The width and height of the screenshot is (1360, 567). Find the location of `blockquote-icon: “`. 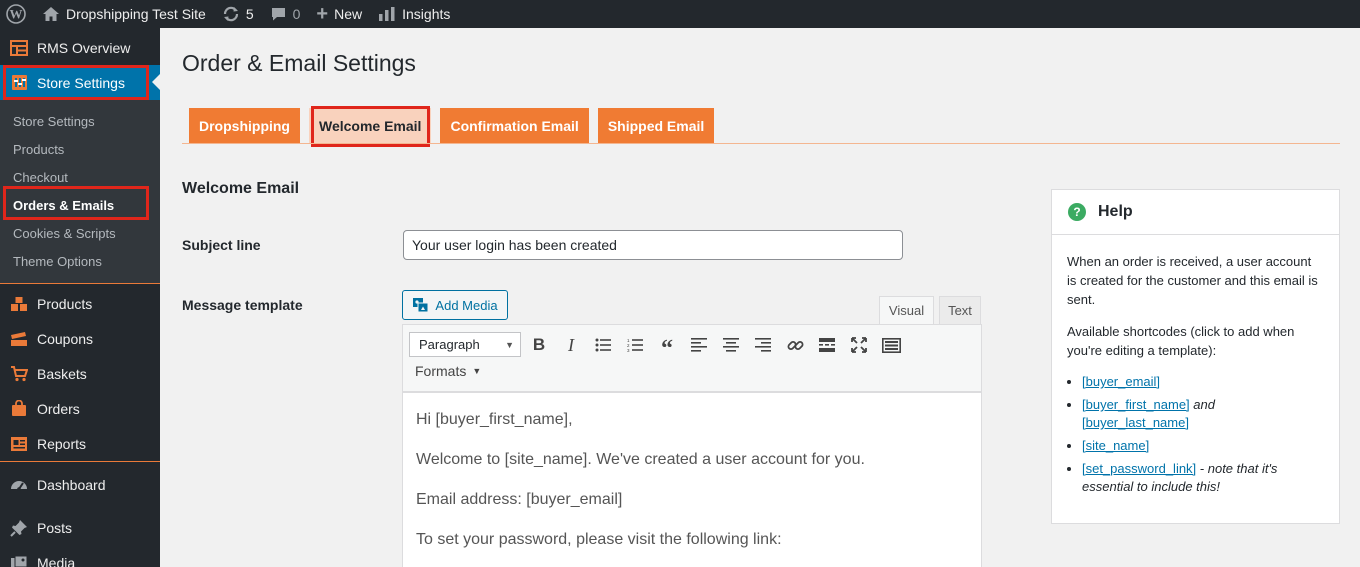

blockquote-icon: “ is located at coordinates (667, 349).